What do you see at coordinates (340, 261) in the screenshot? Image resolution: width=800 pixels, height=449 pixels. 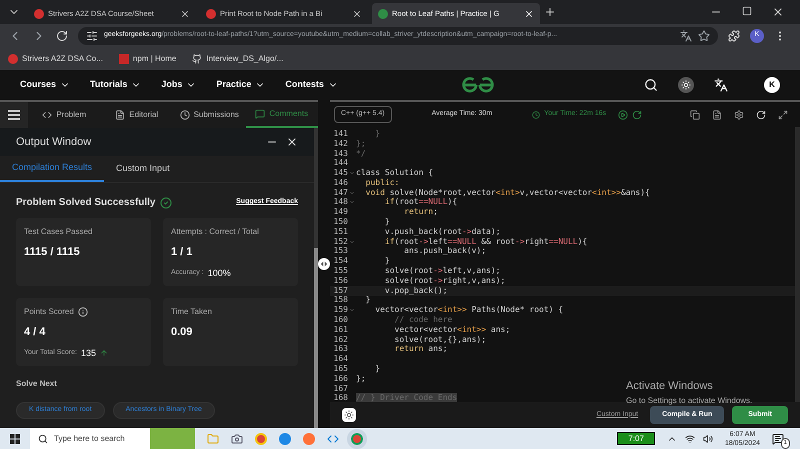 I see `line-number: 154` at bounding box center [340, 261].